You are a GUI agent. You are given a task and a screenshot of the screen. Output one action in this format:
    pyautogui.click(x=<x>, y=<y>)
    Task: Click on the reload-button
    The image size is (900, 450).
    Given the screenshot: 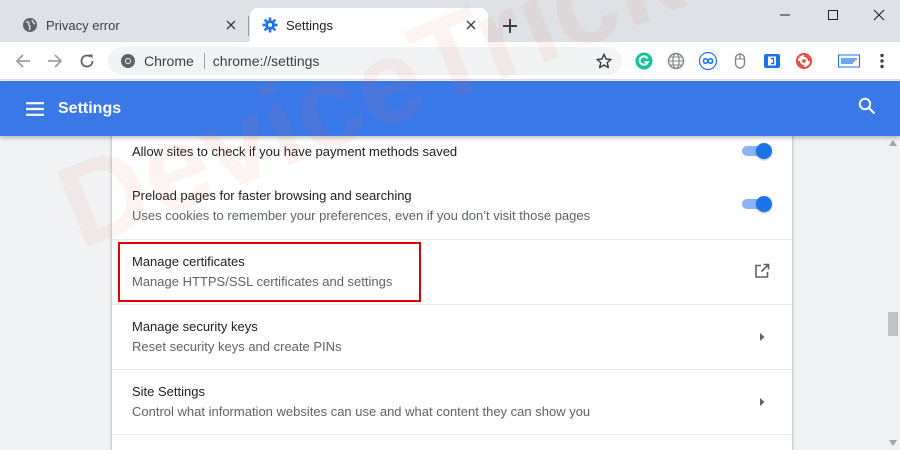 What is the action you would take?
    pyautogui.click(x=87, y=61)
    